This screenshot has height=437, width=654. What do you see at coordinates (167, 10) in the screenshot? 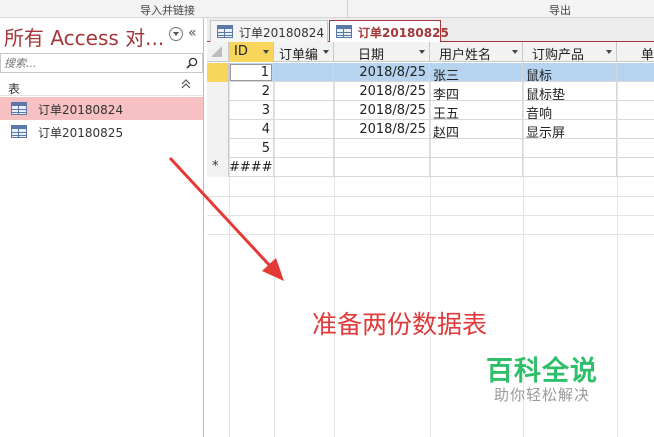
I see `ribbon-group-import: 导入并链接` at bounding box center [167, 10].